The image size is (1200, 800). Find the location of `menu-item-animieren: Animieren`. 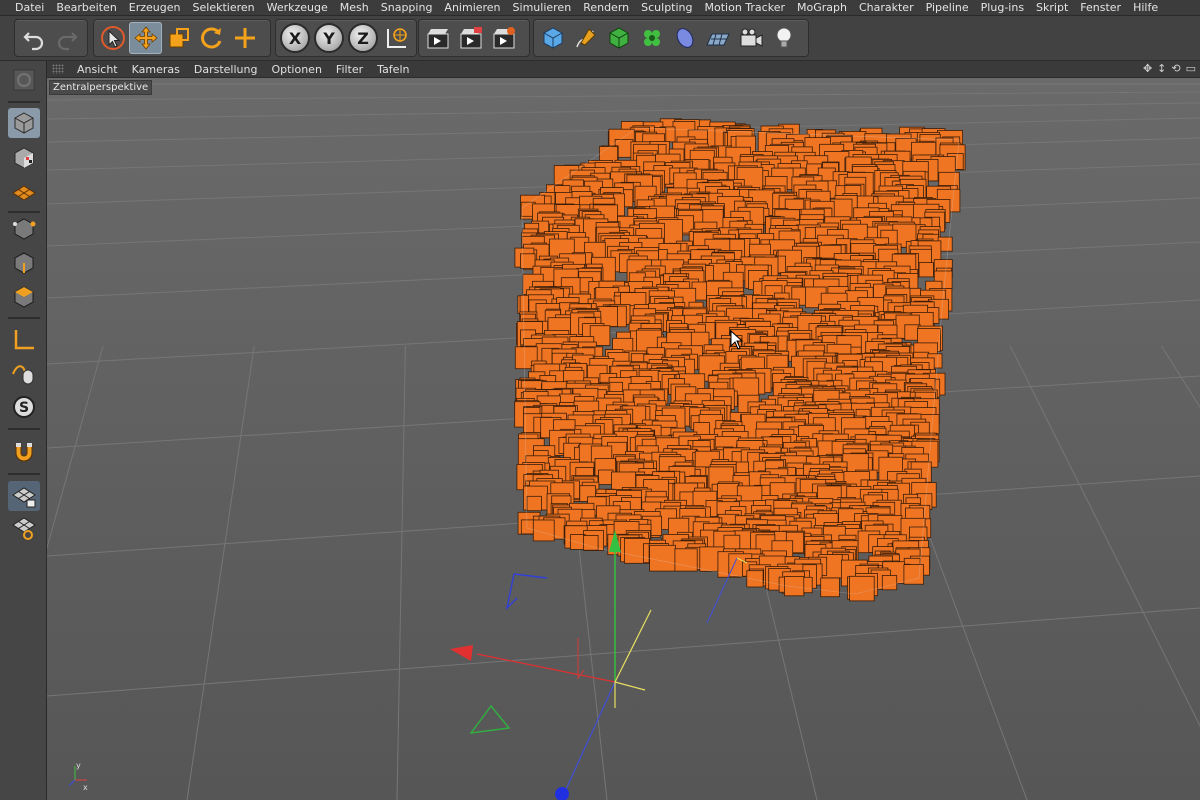

menu-item-animieren: Animieren is located at coordinates (472, 7).